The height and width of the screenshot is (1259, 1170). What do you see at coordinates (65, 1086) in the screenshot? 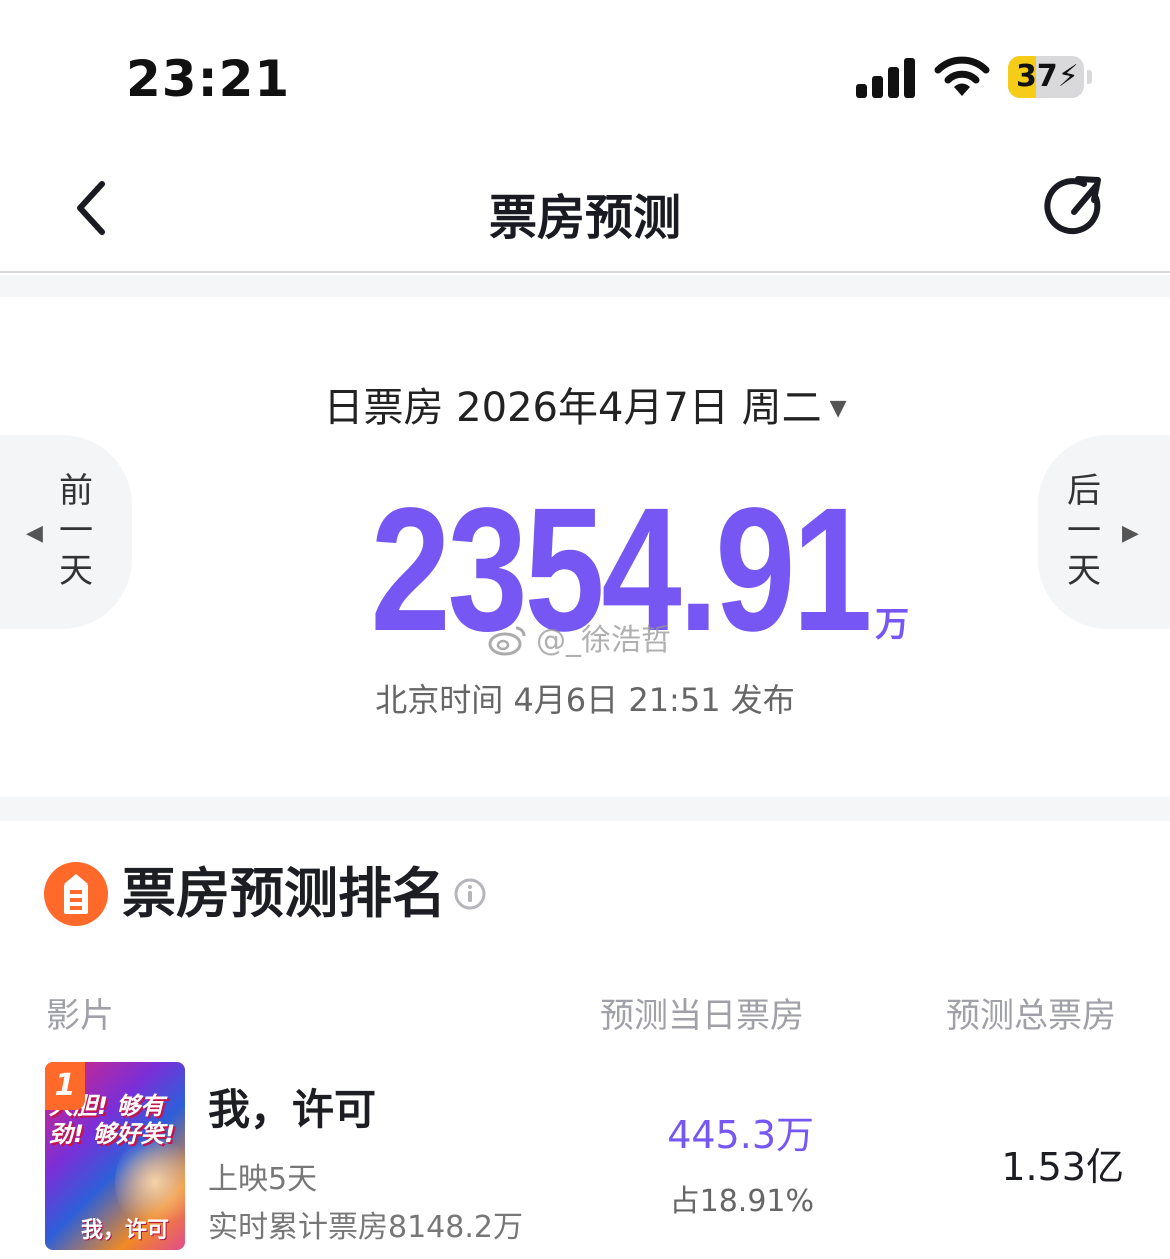
I see `rank-badge: 1` at bounding box center [65, 1086].